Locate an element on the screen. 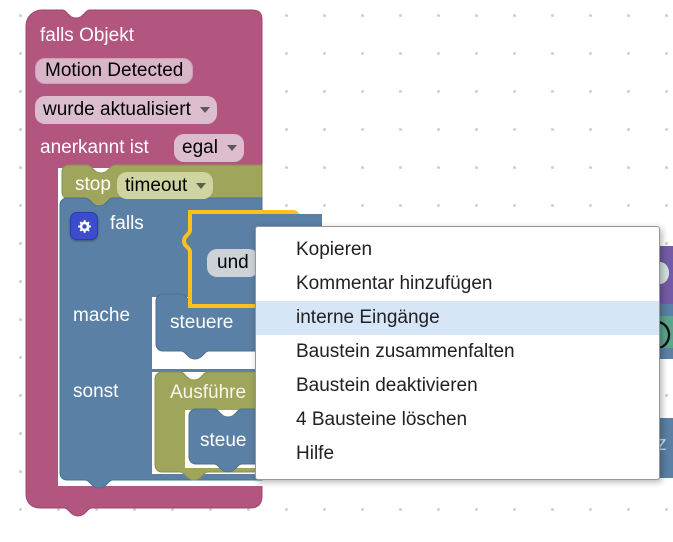 Image resolution: width=673 pixels, height=542 pixels. context-menu-item-delete-blocks: 4 Bausteine löschen is located at coordinates (457, 420).